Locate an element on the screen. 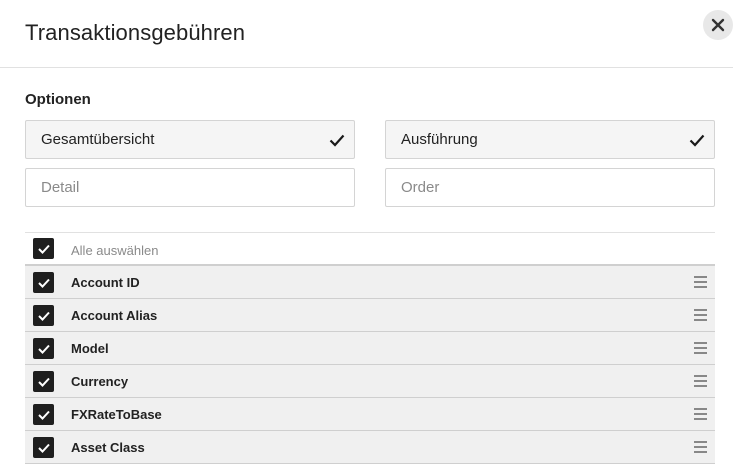 The image size is (733, 464). field-row-model: Model is located at coordinates (370, 348).